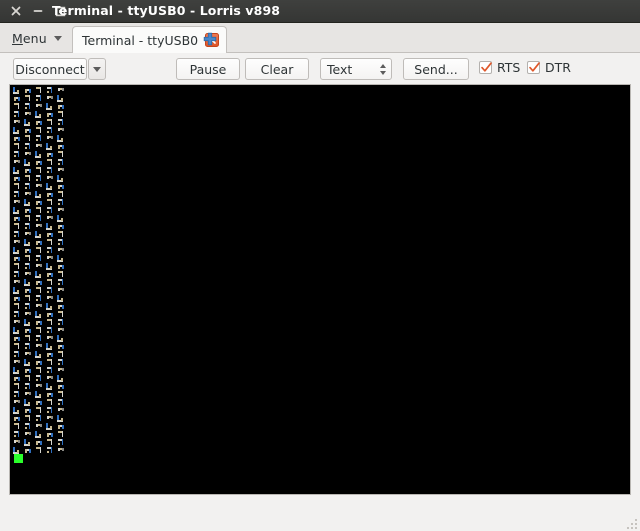 This screenshot has height=531, width=640. Describe the element at coordinates (166, 10) in the screenshot. I see `window-title: Terminal - ttyUSB0 - Lorris v898` at that location.